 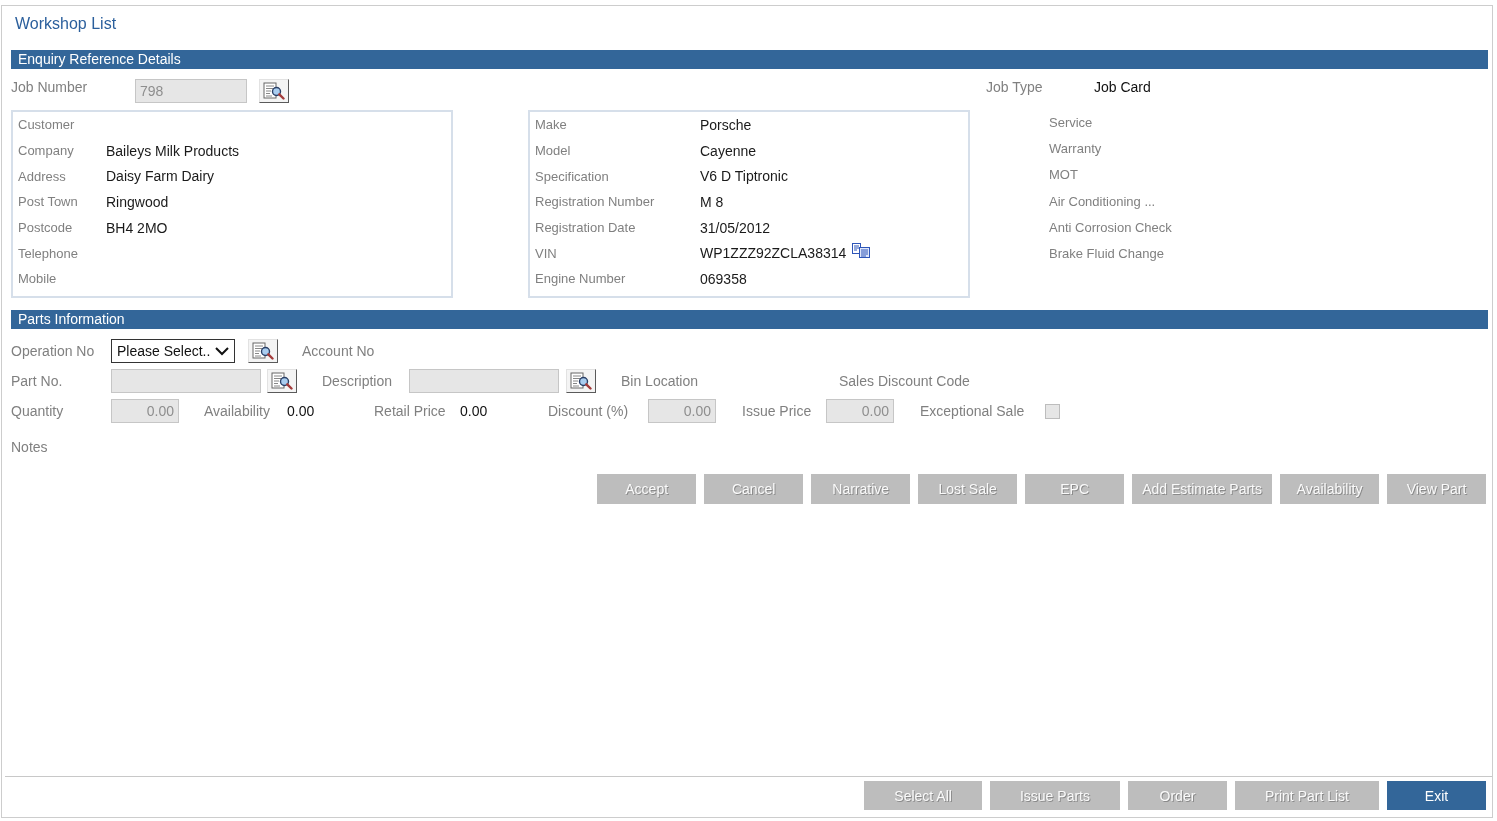 I want to click on field-label: Sales Discount Code, so click(x=905, y=381).